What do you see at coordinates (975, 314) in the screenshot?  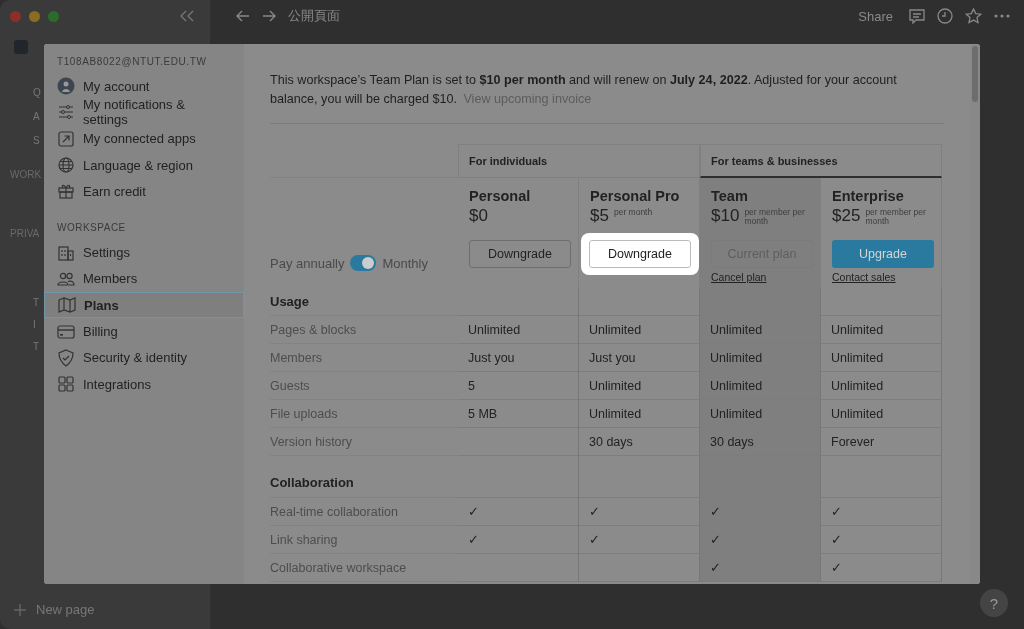 I see `scrollbar` at bounding box center [975, 314].